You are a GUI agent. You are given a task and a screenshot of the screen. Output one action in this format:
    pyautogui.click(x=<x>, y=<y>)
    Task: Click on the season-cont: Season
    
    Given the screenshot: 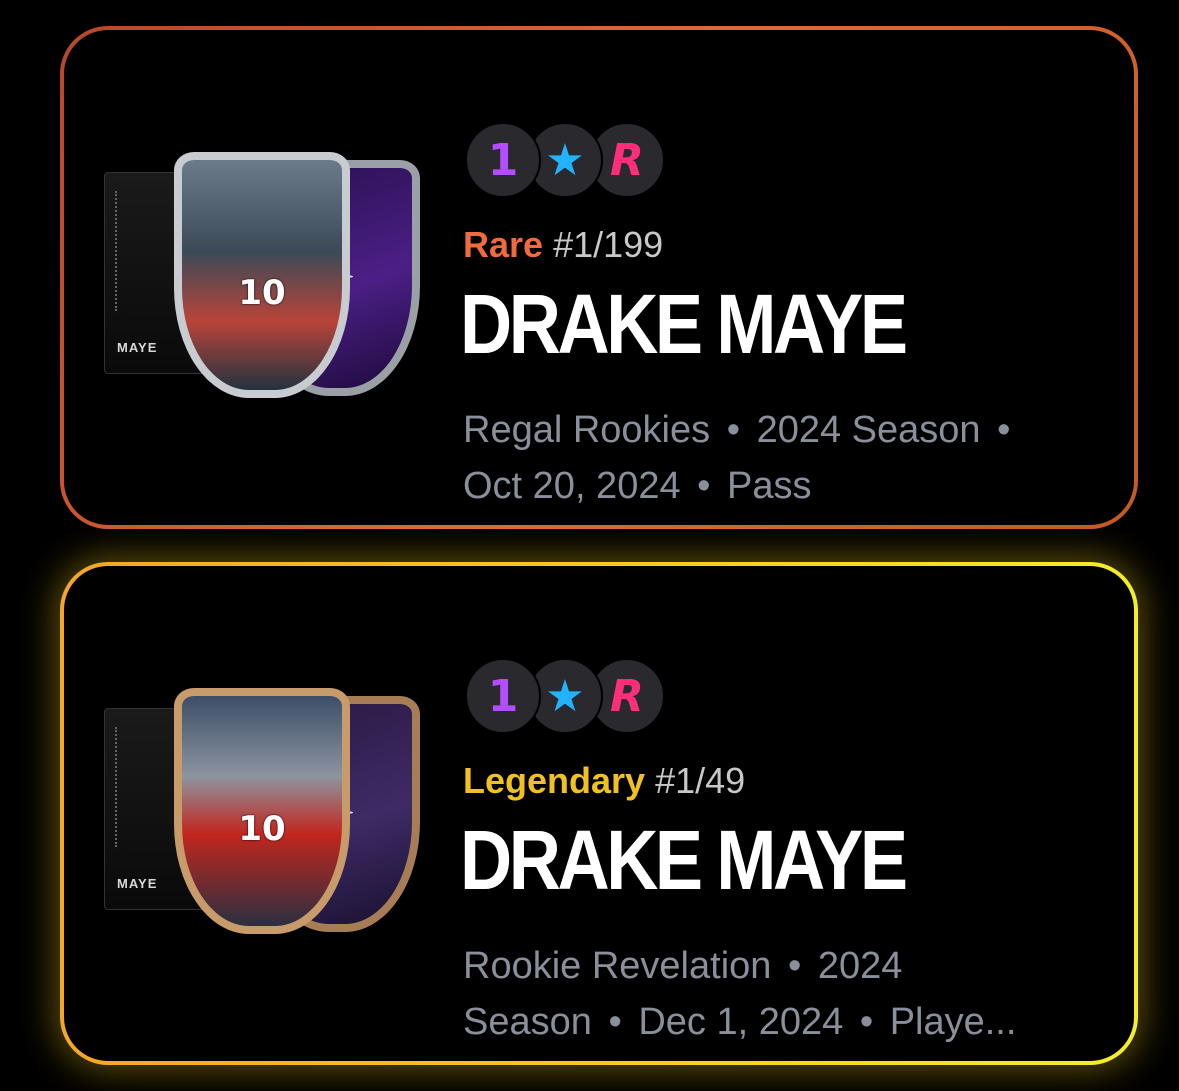 What is the action you would take?
    pyautogui.click(x=527, y=1022)
    